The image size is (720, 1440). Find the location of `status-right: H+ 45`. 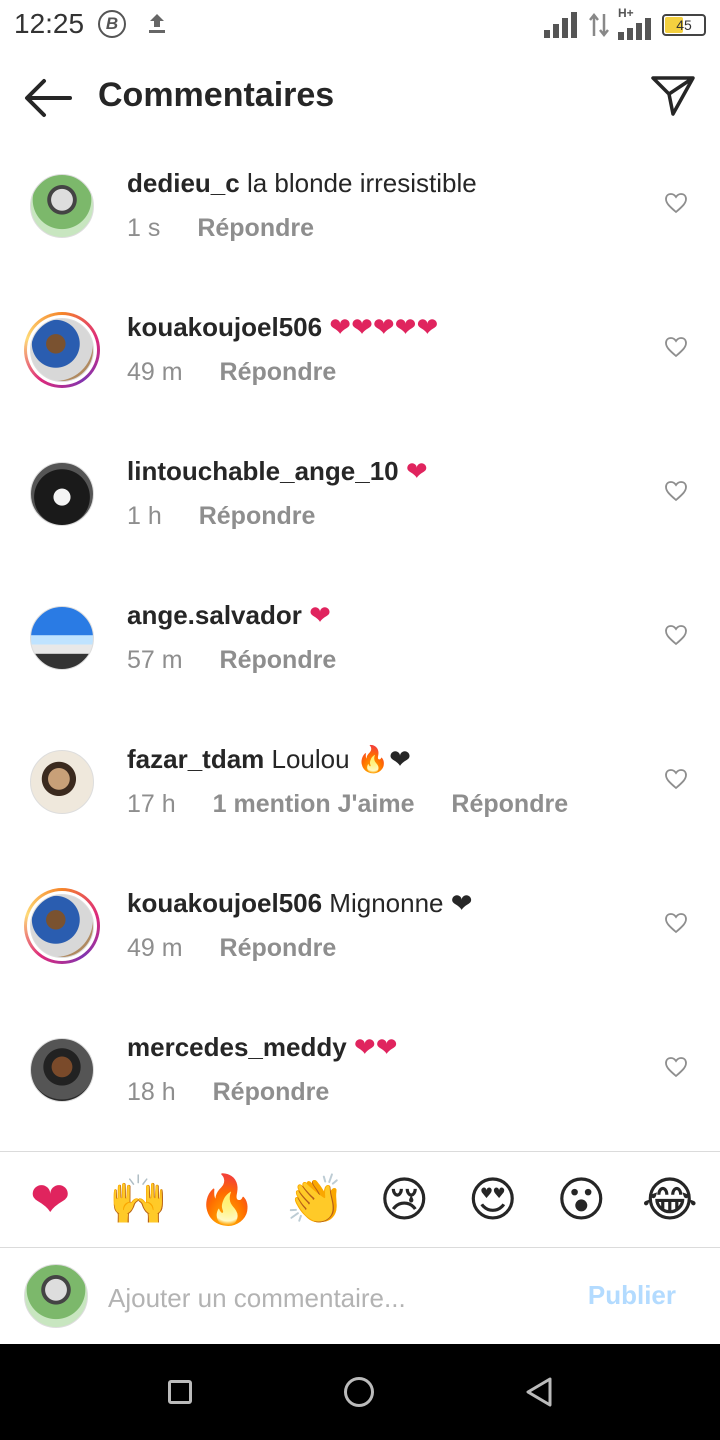

status-right: H+ 45 is located at coordinates (625, 23).